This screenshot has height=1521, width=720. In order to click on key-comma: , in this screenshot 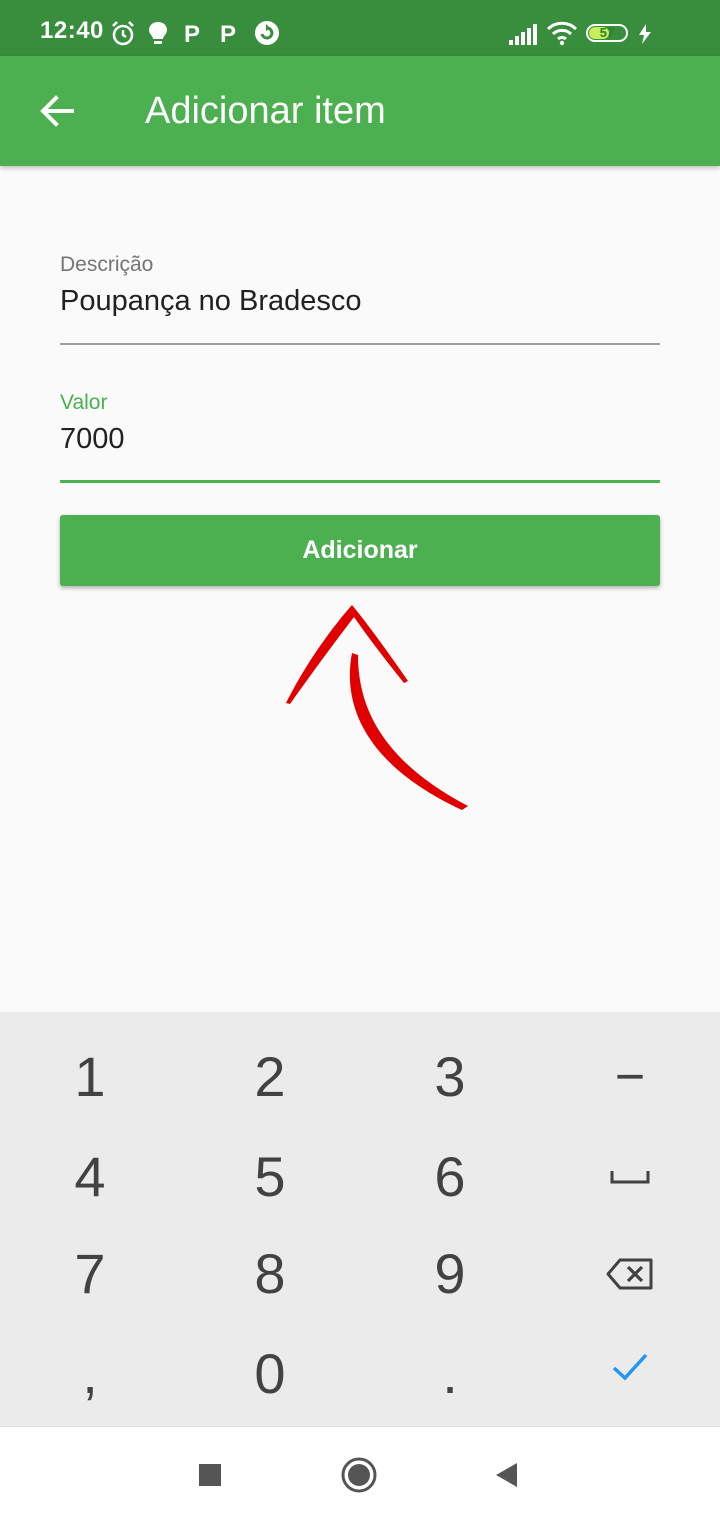, I will do `click(90, 1374)`.